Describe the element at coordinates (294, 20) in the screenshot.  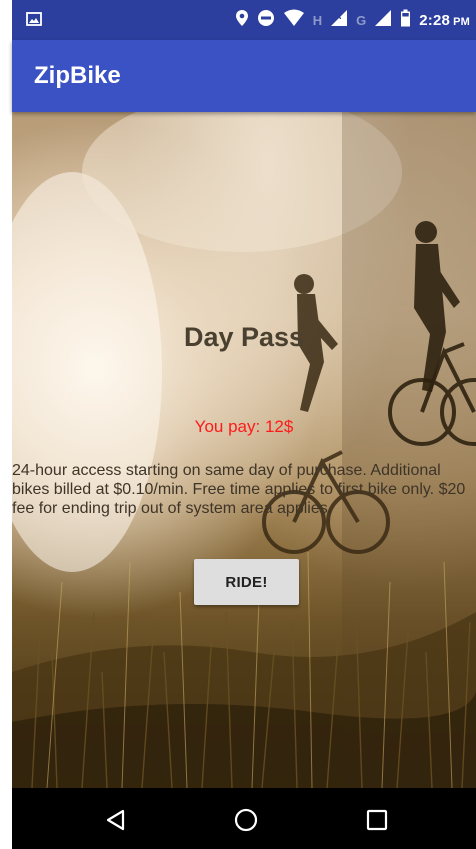
I see `wifi-icon` at that location.